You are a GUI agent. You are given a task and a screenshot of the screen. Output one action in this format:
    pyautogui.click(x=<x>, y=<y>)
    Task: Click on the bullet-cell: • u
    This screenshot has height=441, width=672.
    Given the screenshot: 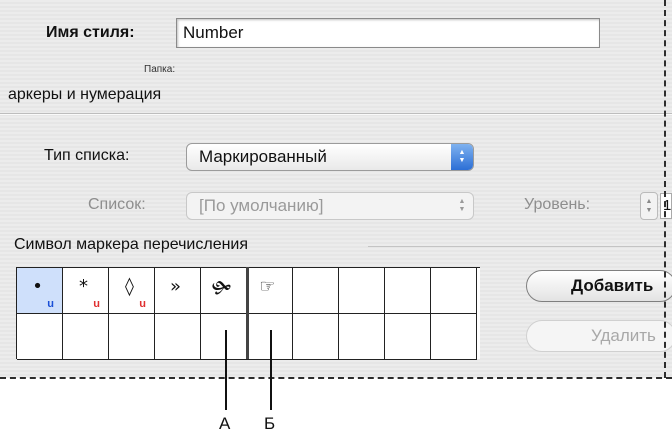 What is the action you would take?
    pyautogui.click(x=40, y=291)
    